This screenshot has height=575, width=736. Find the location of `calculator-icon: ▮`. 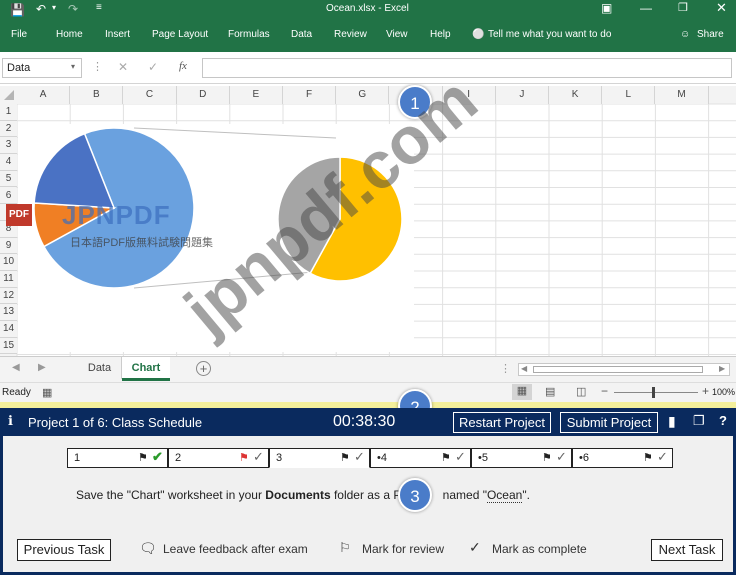

calculator-icon: ▮ is located at coordinates (672, 421).